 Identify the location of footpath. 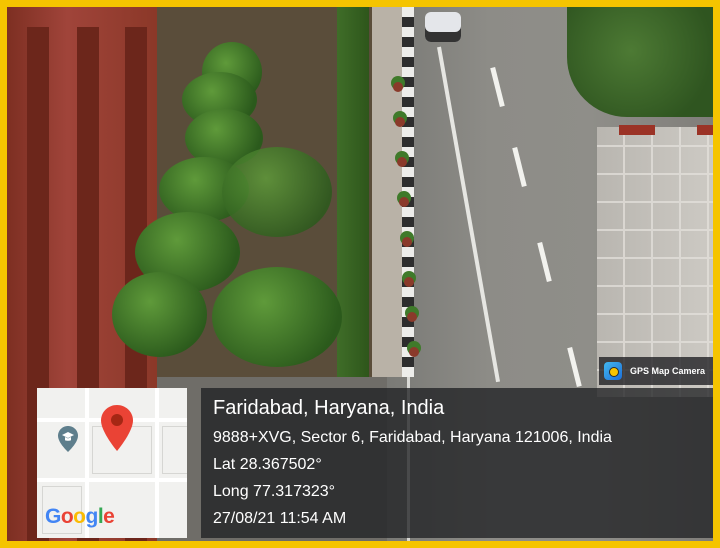
(386, 192).